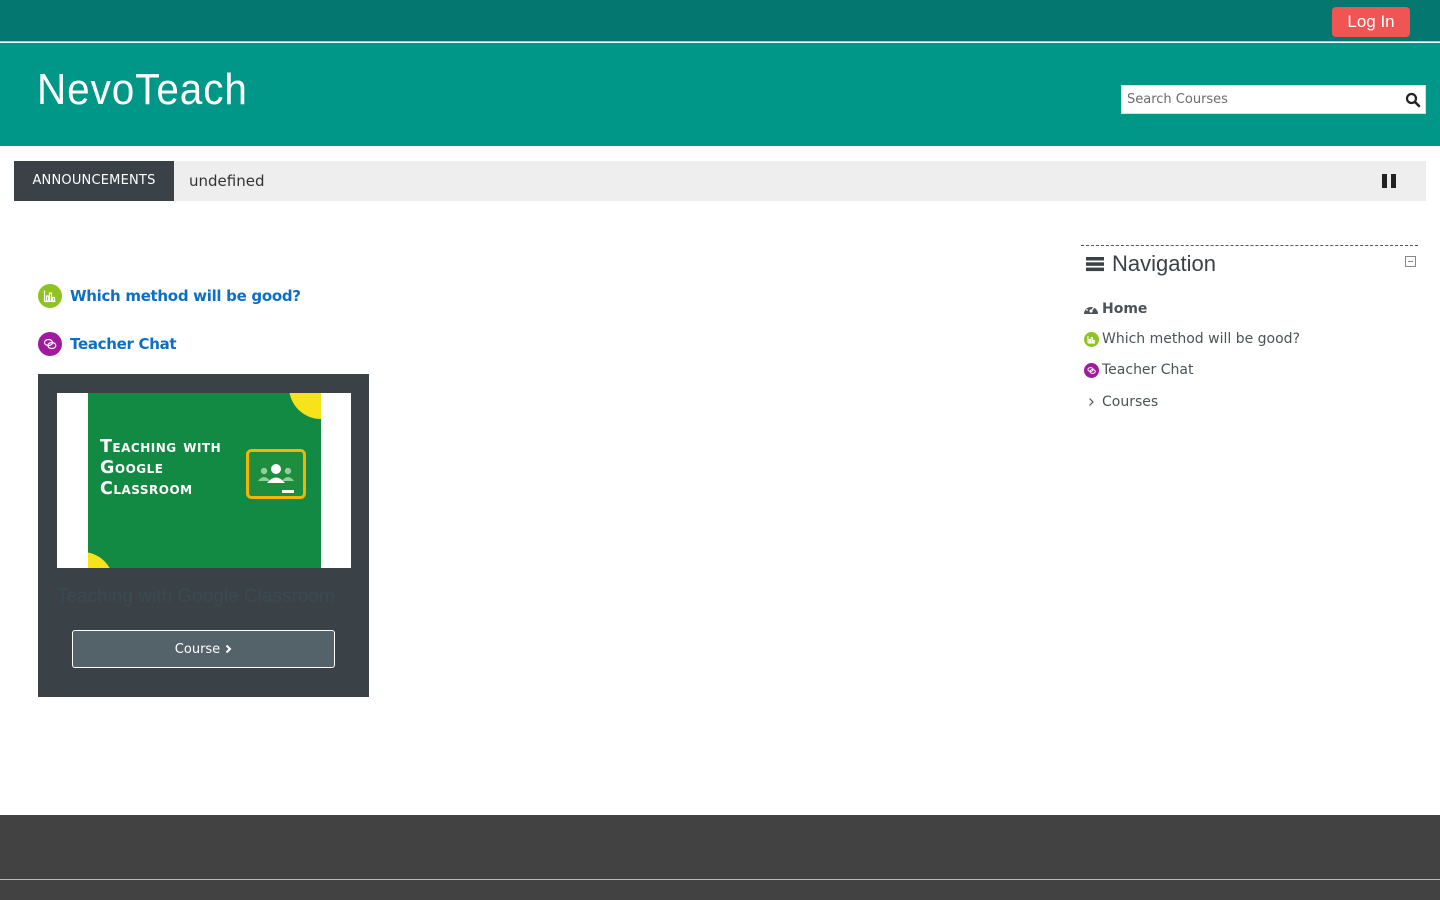 Image resolution: width=1440 pixels, height=900 pixels. Describe the element at coordinates (226, 181) in the screenshot. I see `announcement-text: undefined` at that location.